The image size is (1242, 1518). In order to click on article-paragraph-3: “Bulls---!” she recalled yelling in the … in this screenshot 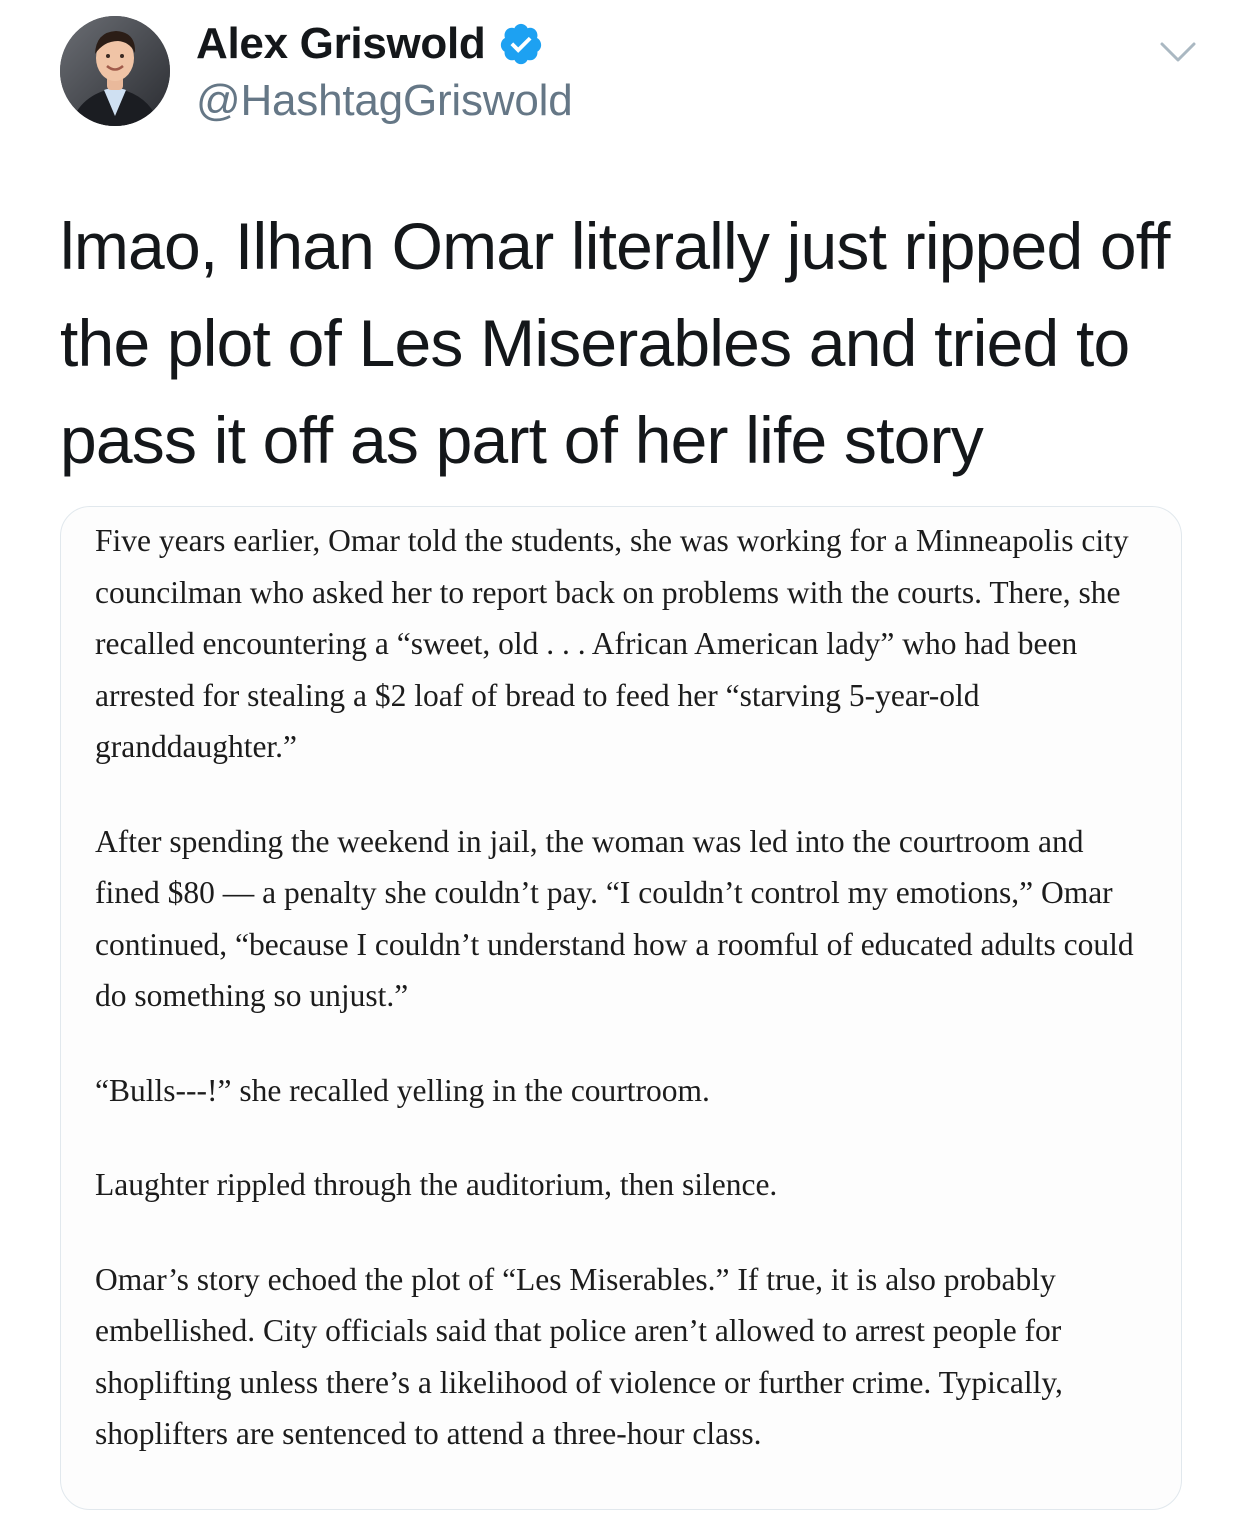, I will do `click(402, 1090)`.